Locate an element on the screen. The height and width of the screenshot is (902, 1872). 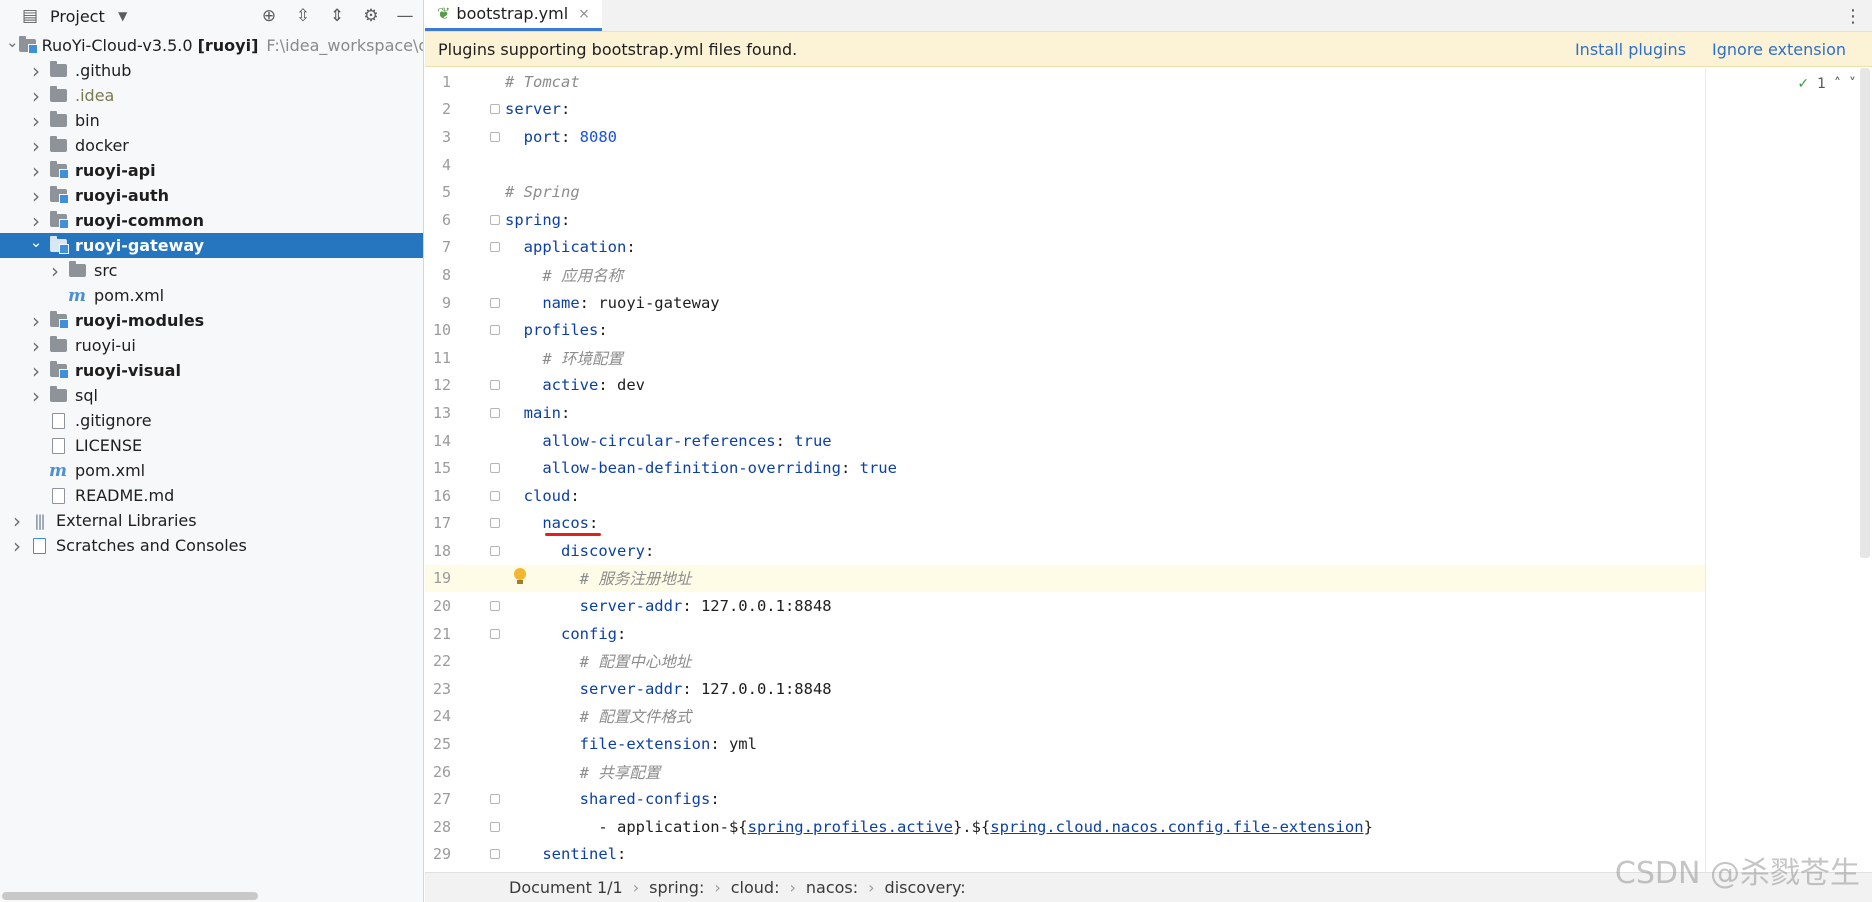
horizontal-scrollbar is located at coordinates (130, 896).